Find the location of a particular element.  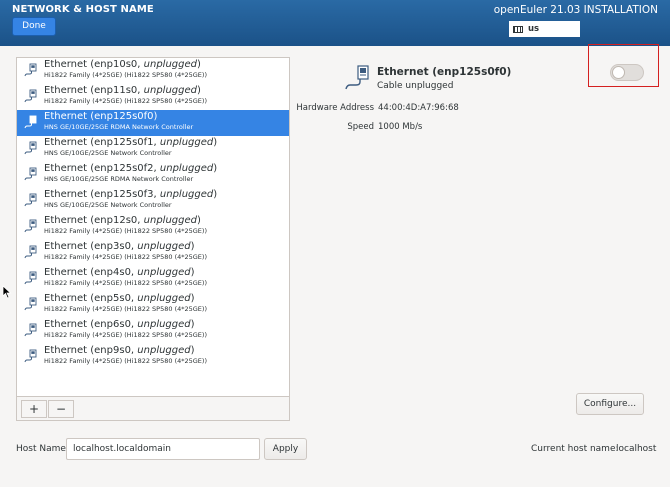

keyboard-layout-label: us is located at coordinates (534, 29).